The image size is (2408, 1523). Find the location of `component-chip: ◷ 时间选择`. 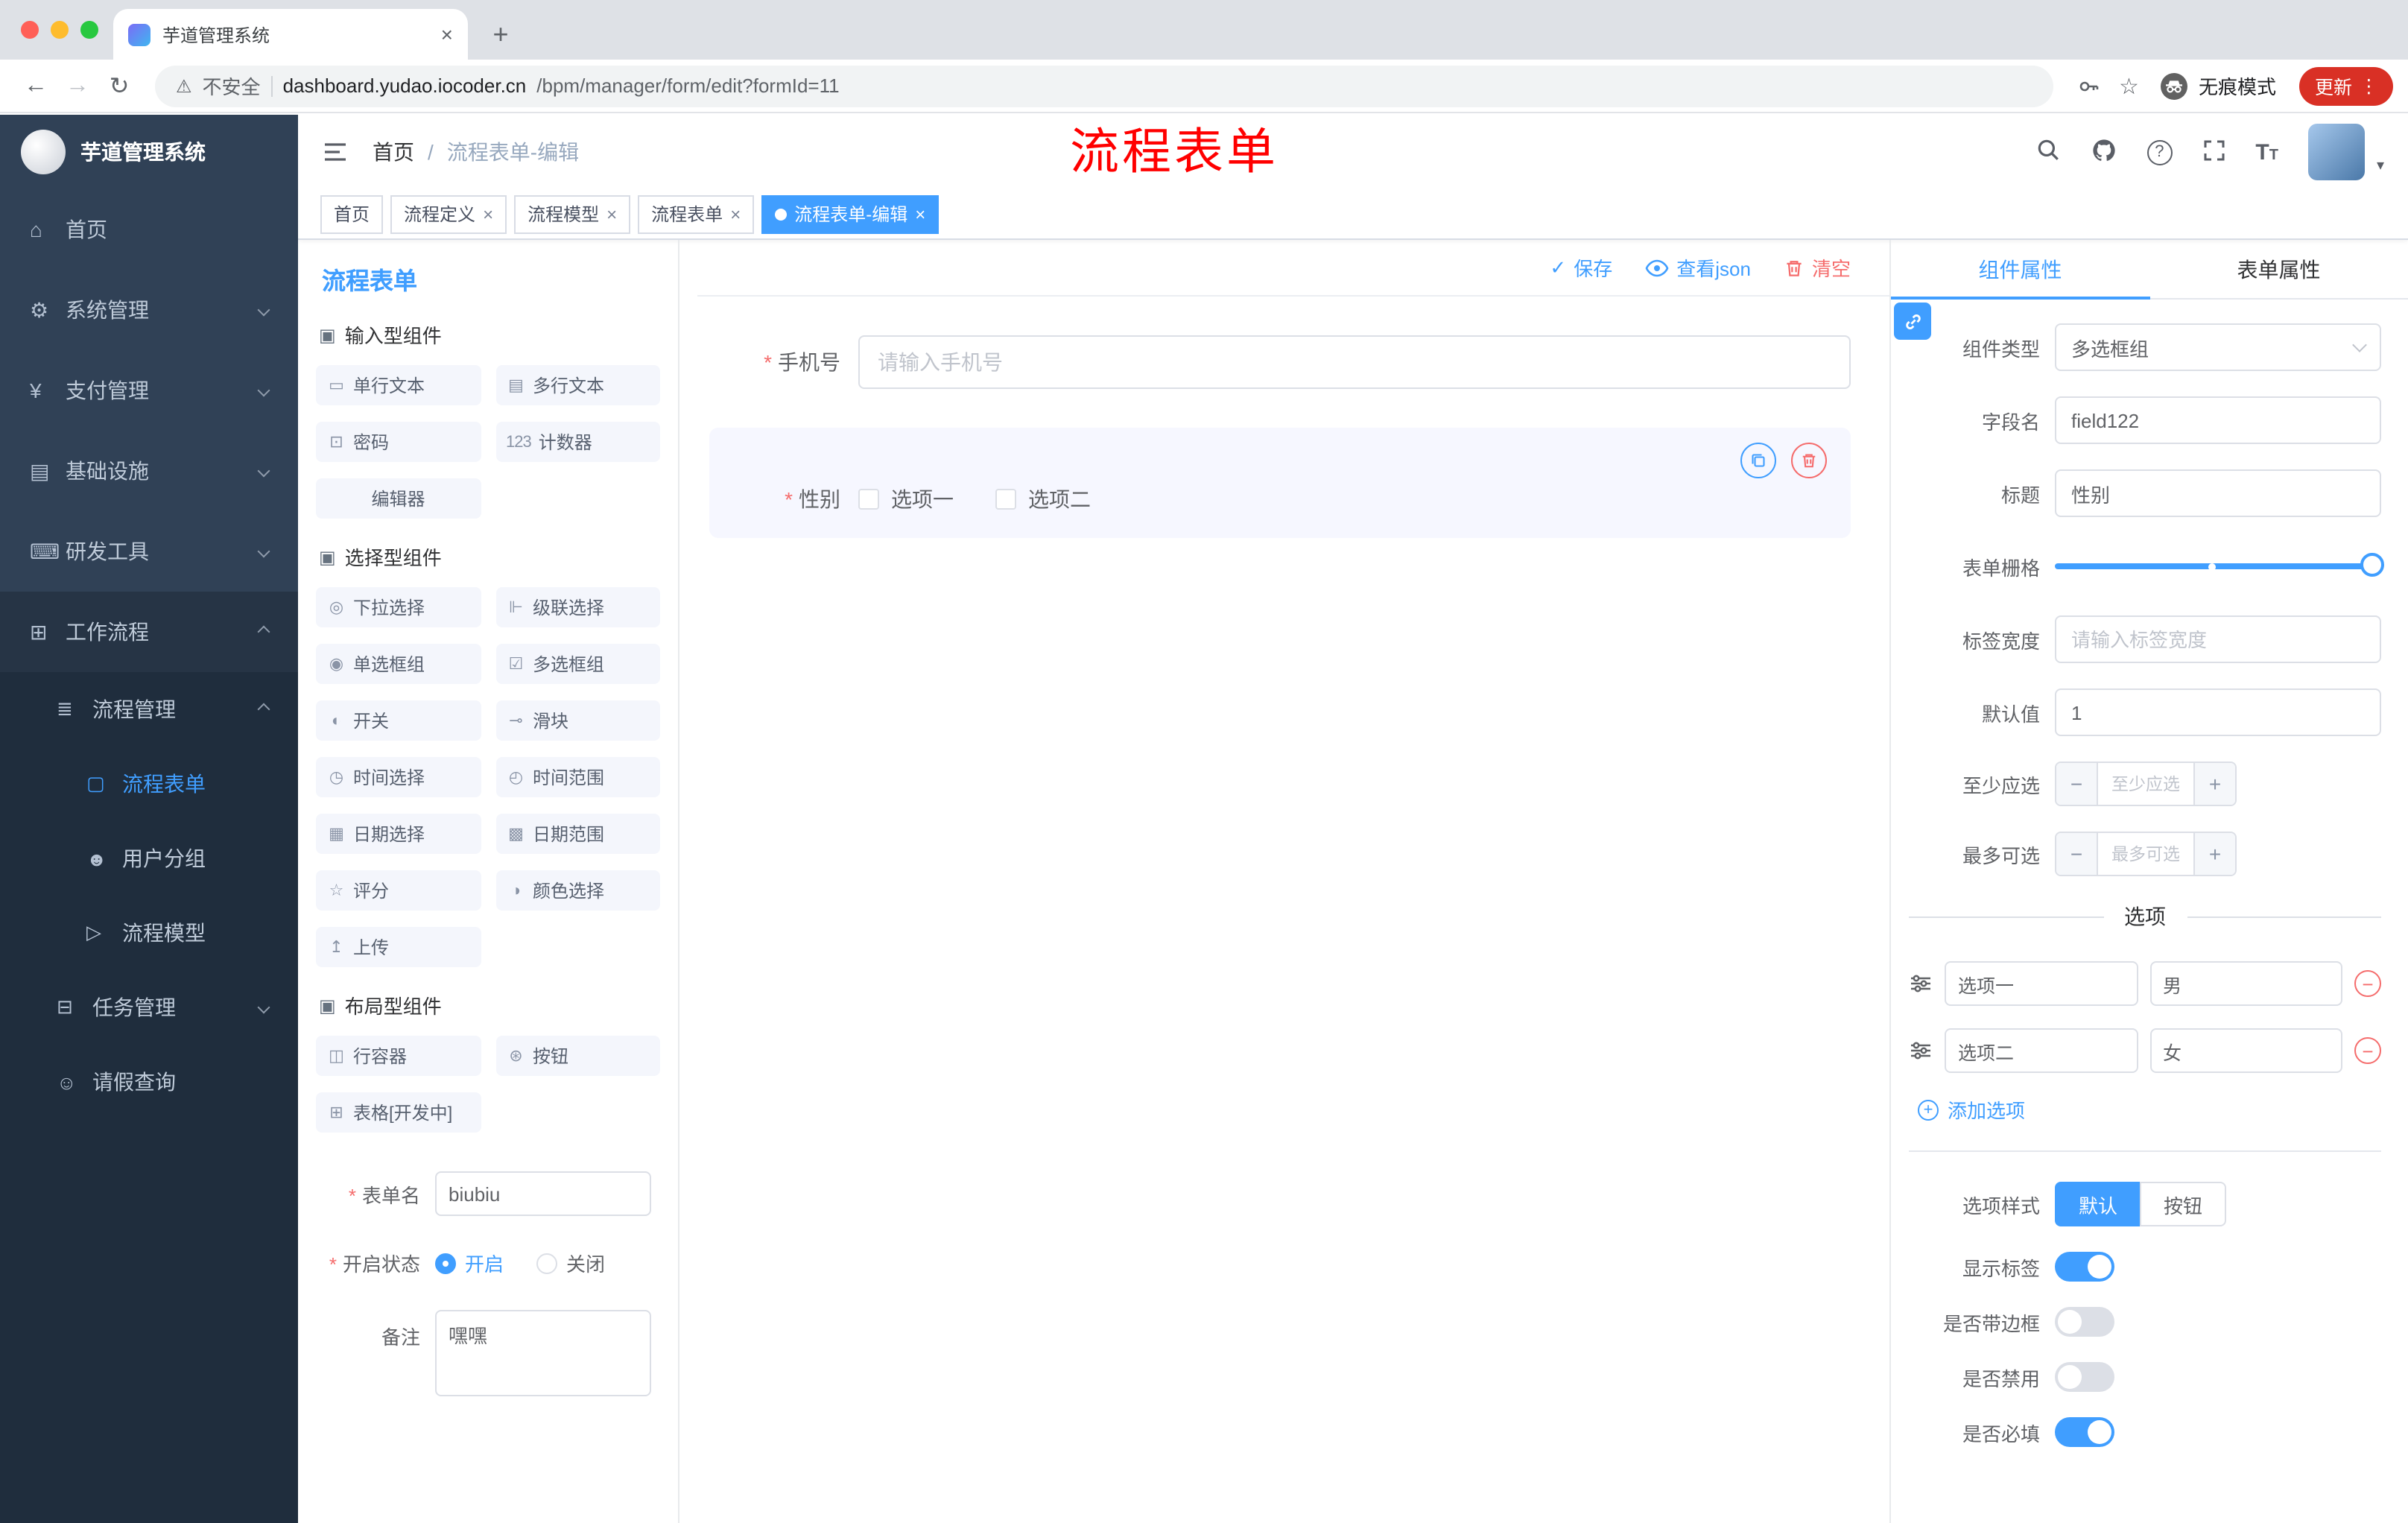

component-chip: ◷ 时间选择 is located at coordinates (398, 777).